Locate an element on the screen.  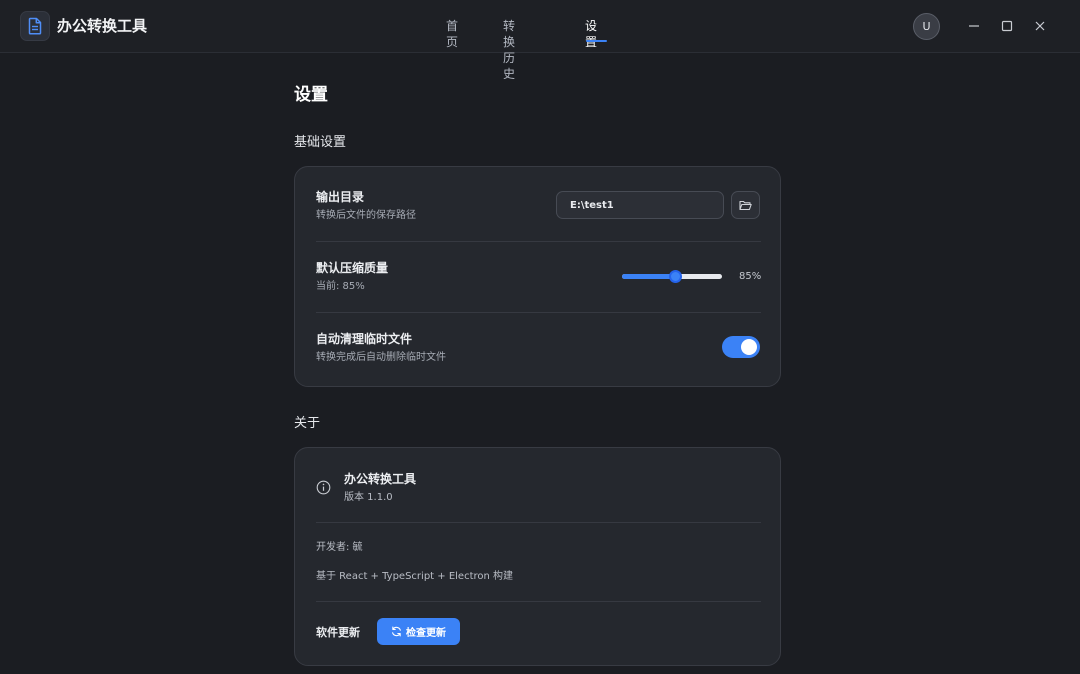
about-version: 版本 1.1.0 is located at coordinates (368, 497).